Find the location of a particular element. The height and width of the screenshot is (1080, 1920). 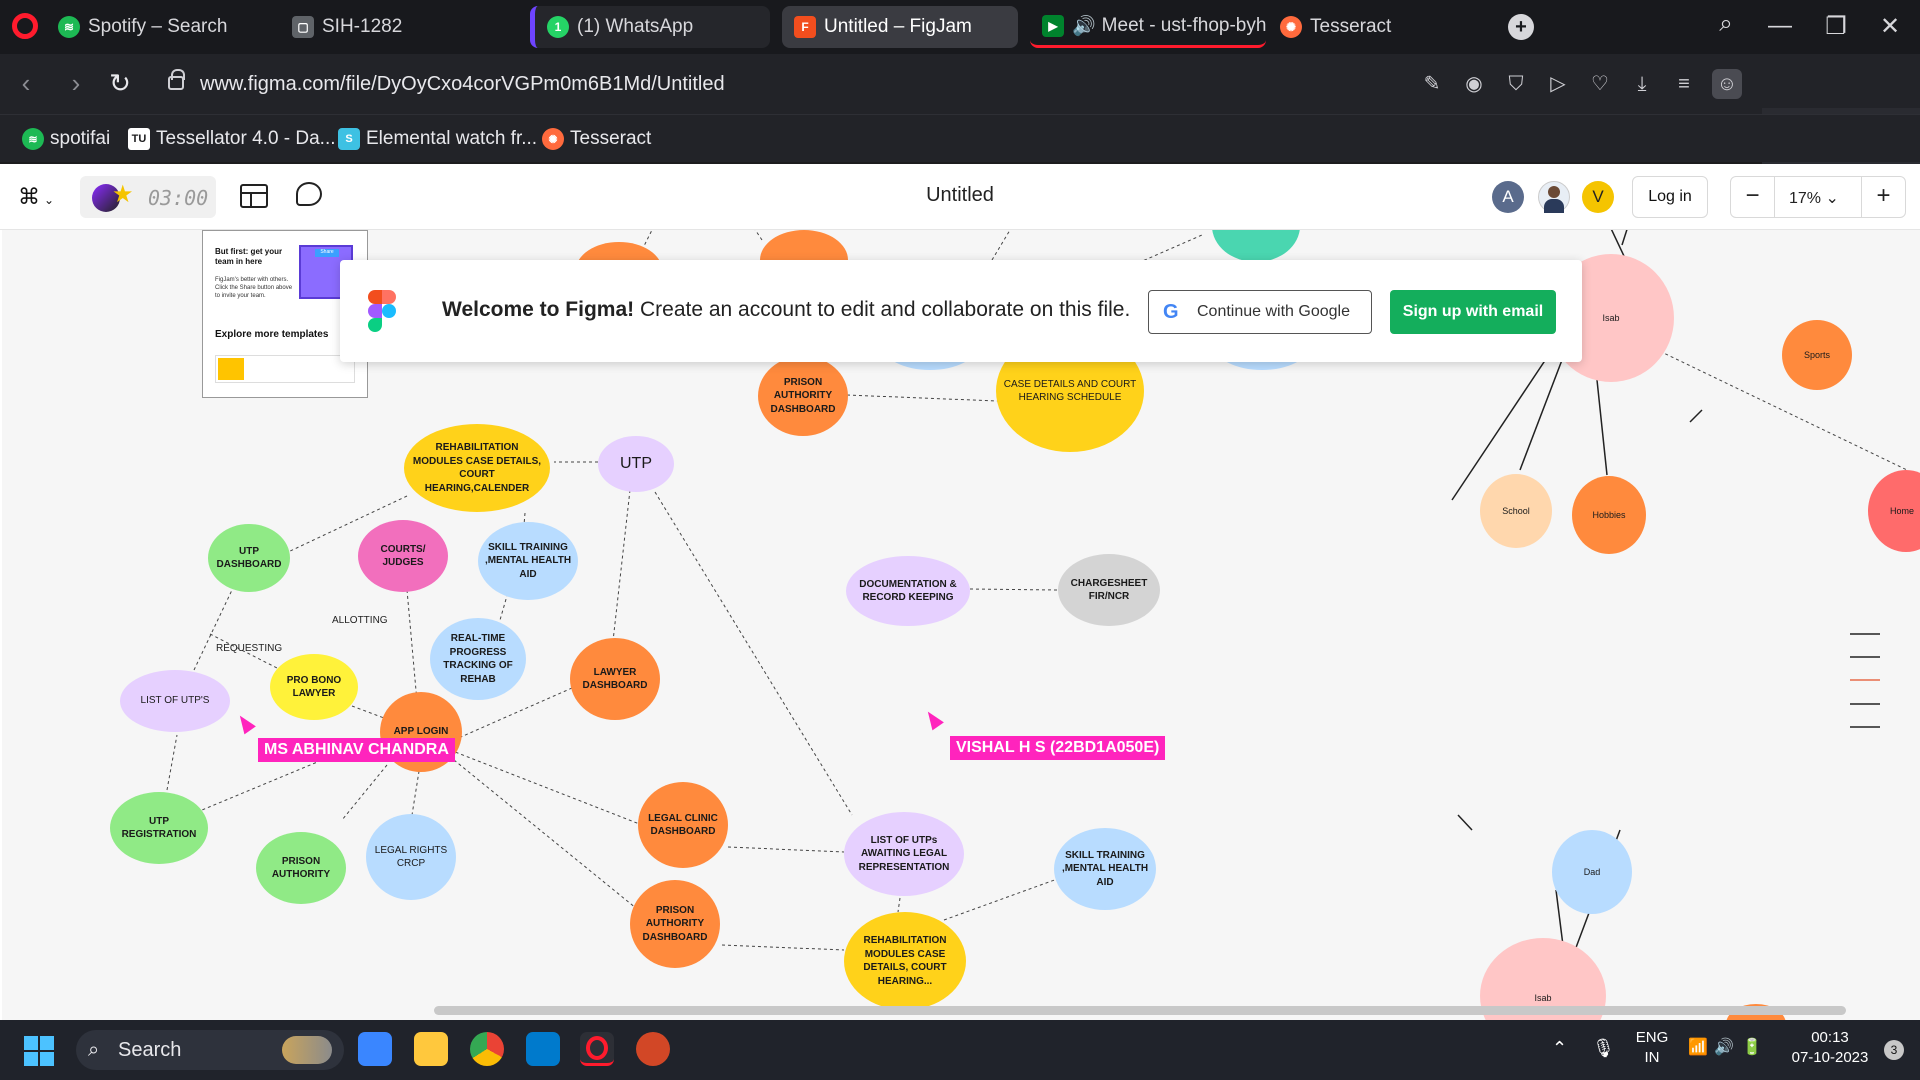

node-utp-registration: UTP REGISTRATION is located at coordinates (159, 828).